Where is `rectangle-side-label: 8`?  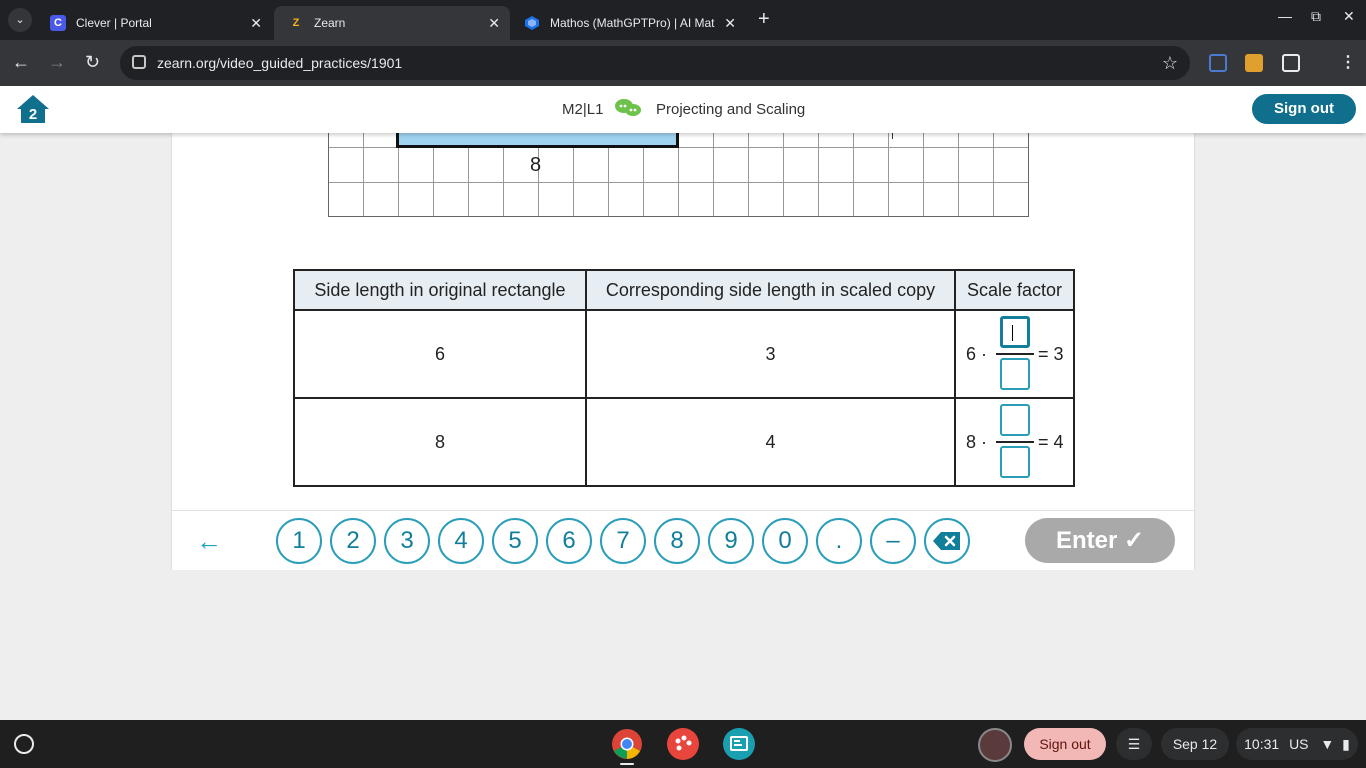
rectangle-side-label: 8 is located at coordinates (536, 165).